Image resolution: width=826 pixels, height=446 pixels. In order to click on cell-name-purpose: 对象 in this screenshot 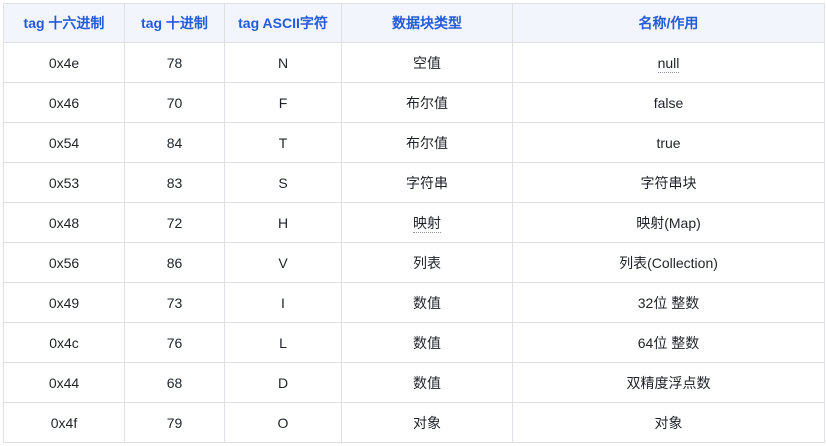, I will do `click(668, 422)`.